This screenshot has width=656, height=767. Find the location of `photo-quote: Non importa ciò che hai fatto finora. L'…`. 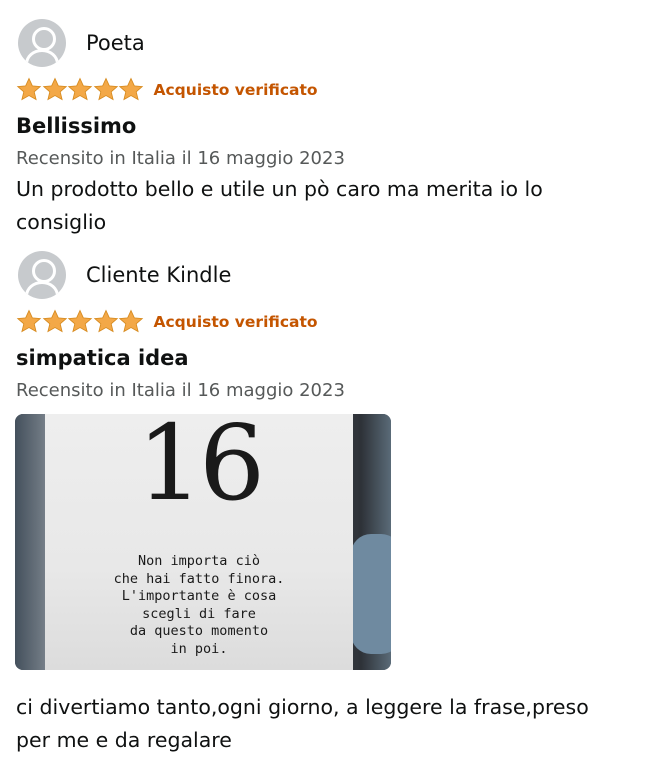

photo-quote: Non importa ciò che hai fatto finora. L'… is located at coordinates (199, 605).